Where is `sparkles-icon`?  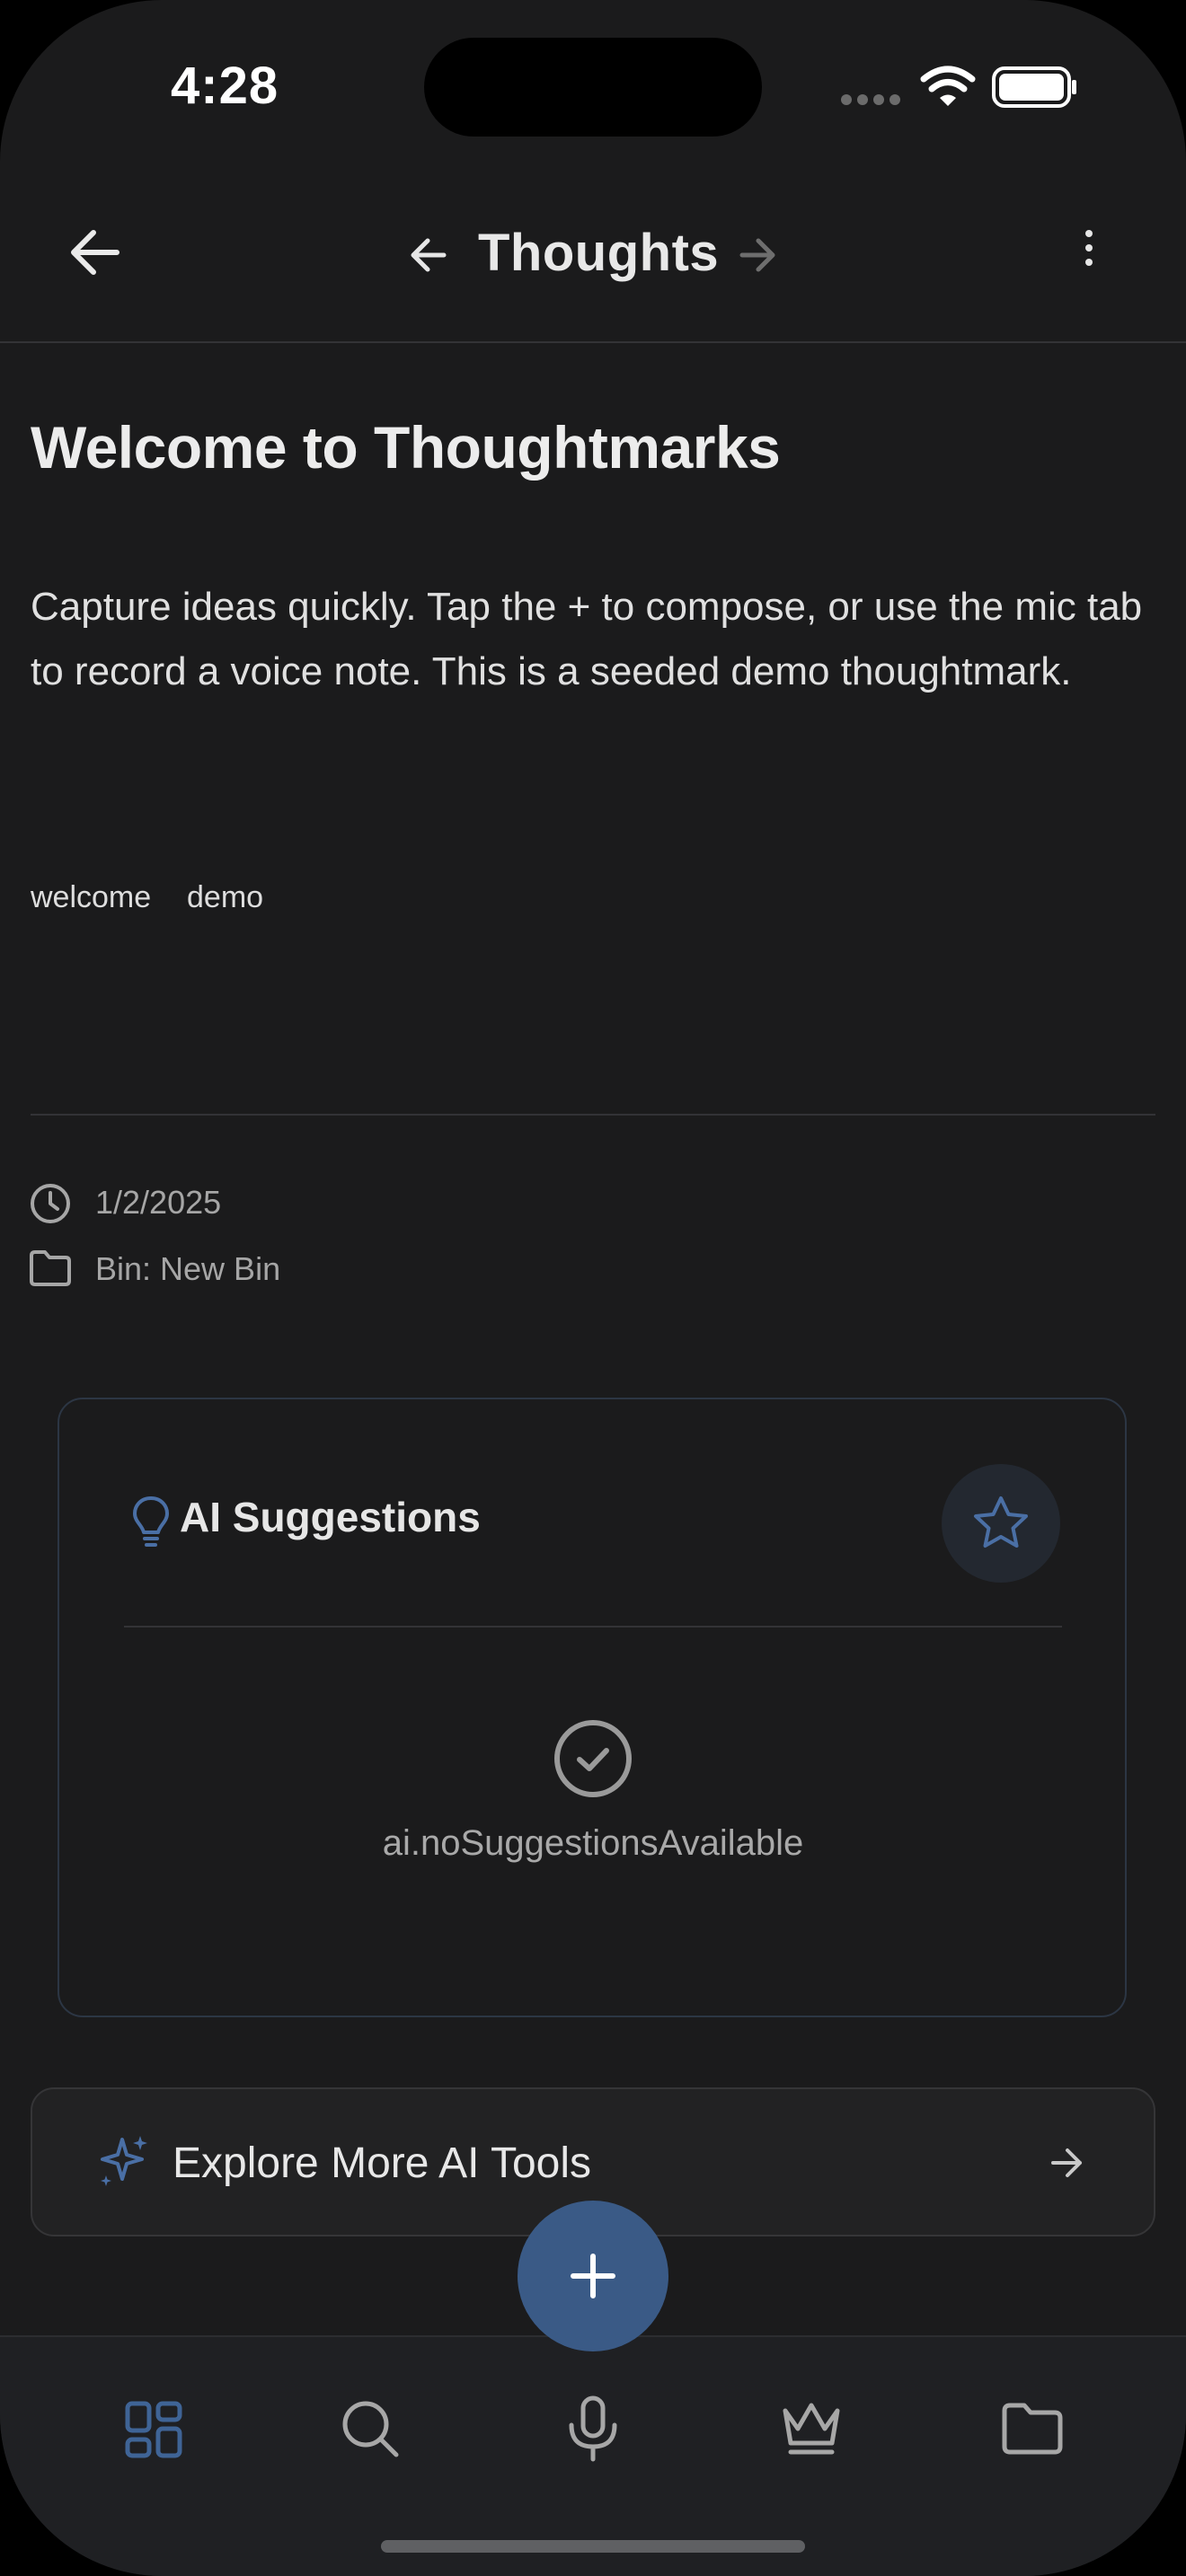
sparkles-icon is located at coordinates (124, 2161).